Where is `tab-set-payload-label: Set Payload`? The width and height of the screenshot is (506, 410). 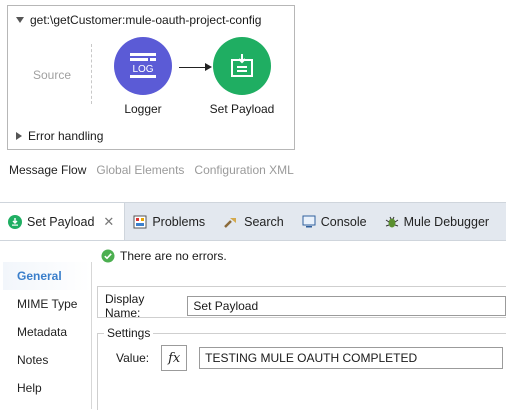
tab-set-payload-label: Set Payload is located at coordinates (61, 221).